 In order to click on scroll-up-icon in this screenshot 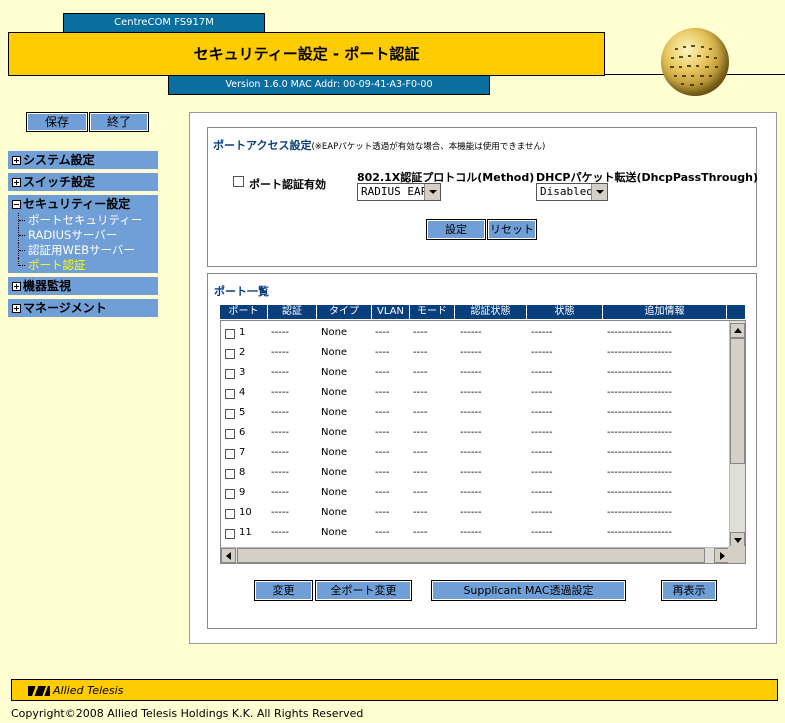, I will do `click(737, 330)`.